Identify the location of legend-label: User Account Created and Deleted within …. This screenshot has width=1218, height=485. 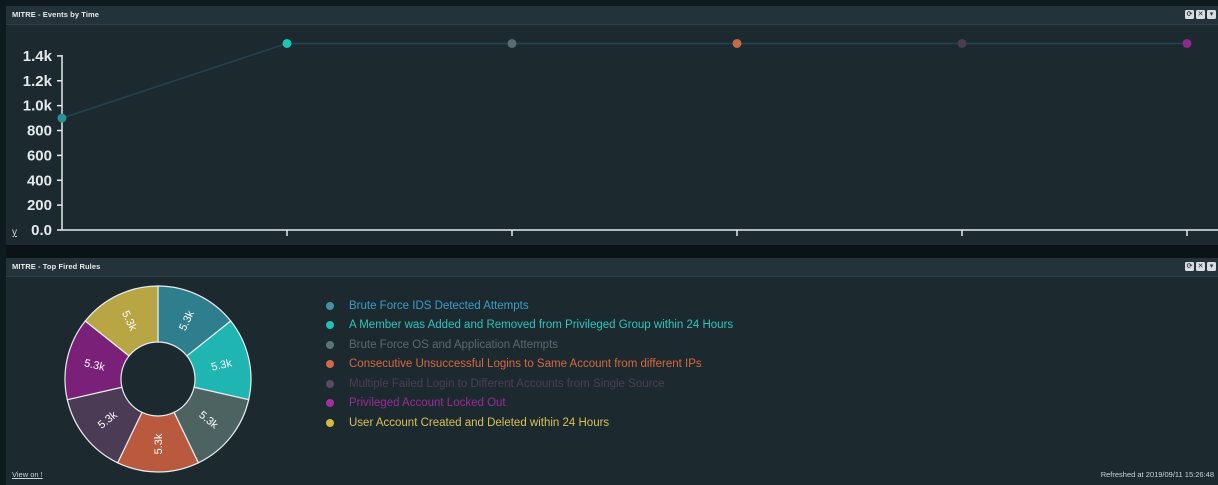
(479, 422).